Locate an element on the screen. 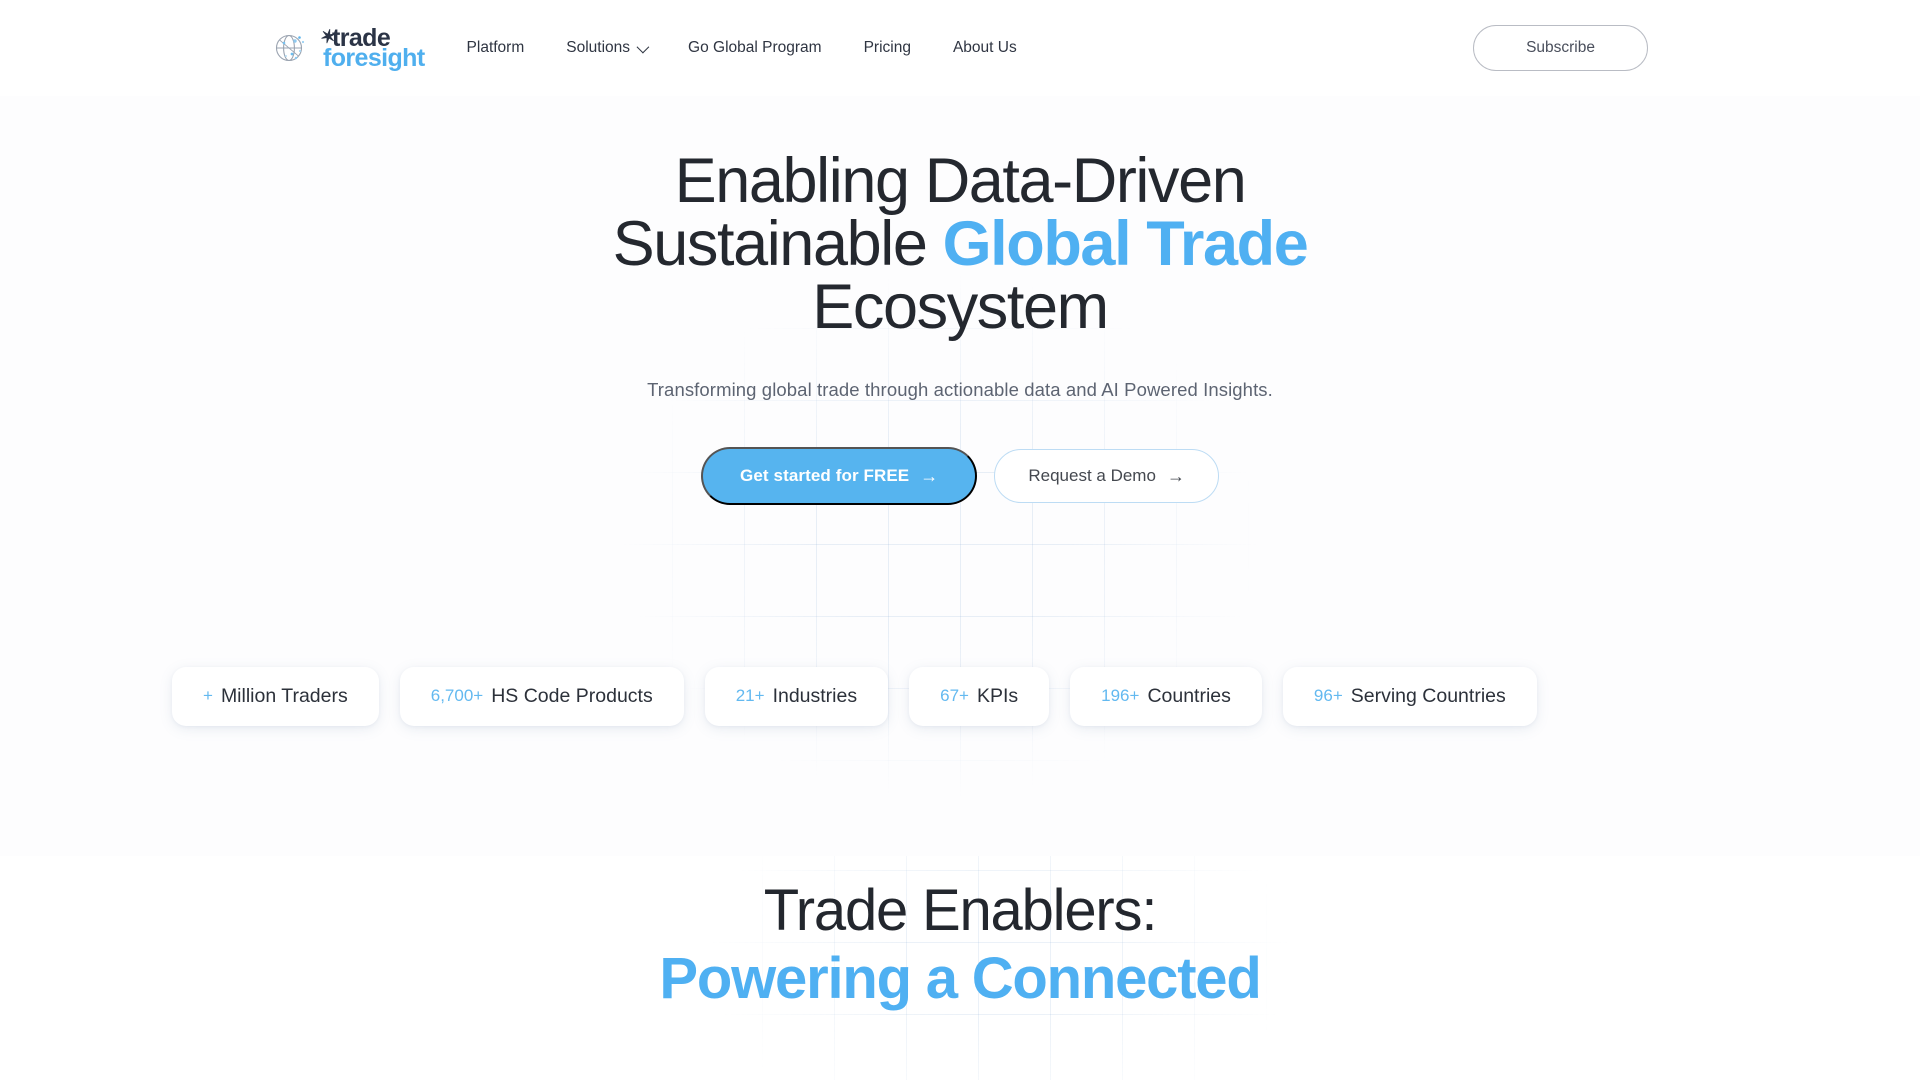 This screenshot has width=1920, height=1080. section2-heading-block: Trade Enablers: Powering a Connected is located at coordinates (960, 934).